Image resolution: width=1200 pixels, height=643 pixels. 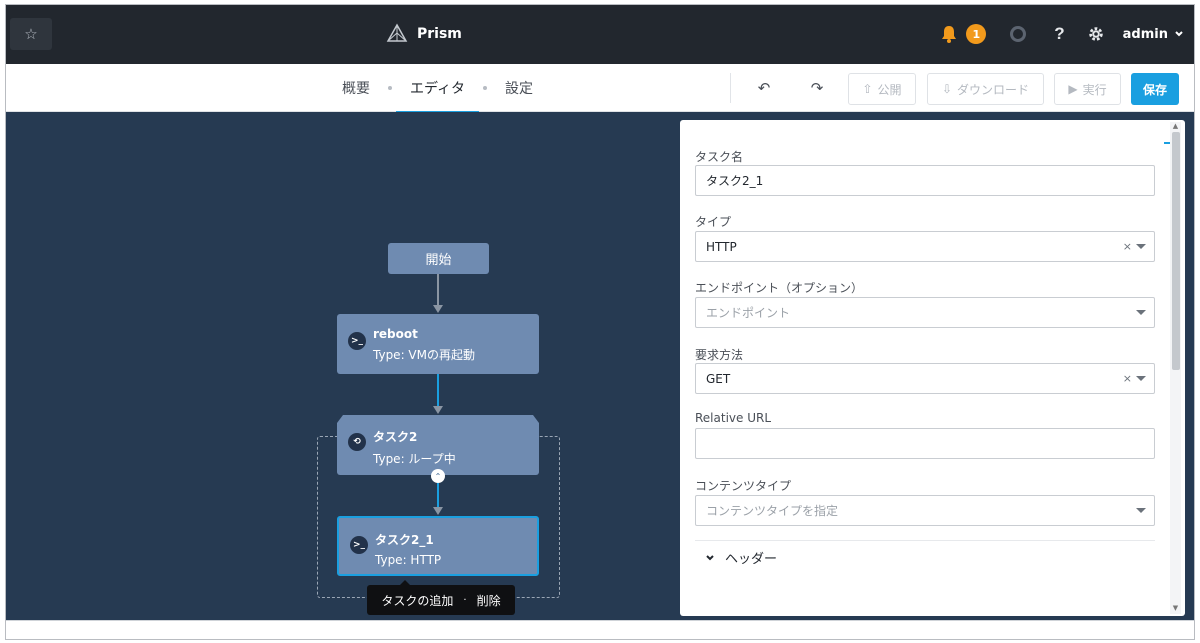 I want to click on method-value: GET, so click(x=718, y=378).